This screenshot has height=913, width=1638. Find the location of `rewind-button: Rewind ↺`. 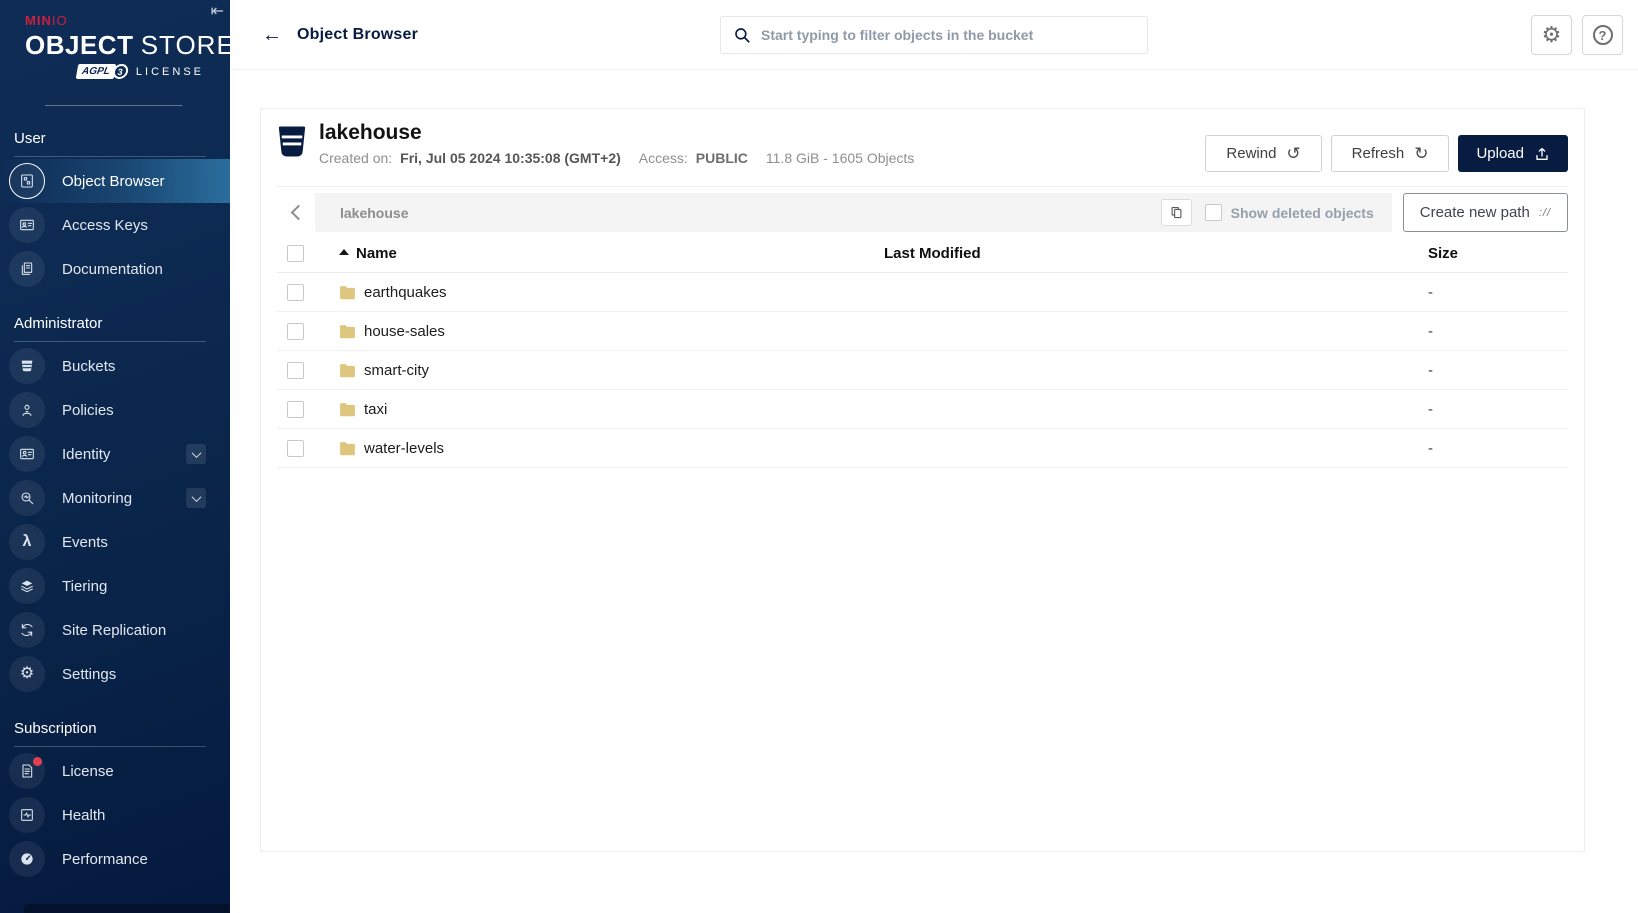

rewind-button: Rewind ↺ is located at coordinates (1263, 153).